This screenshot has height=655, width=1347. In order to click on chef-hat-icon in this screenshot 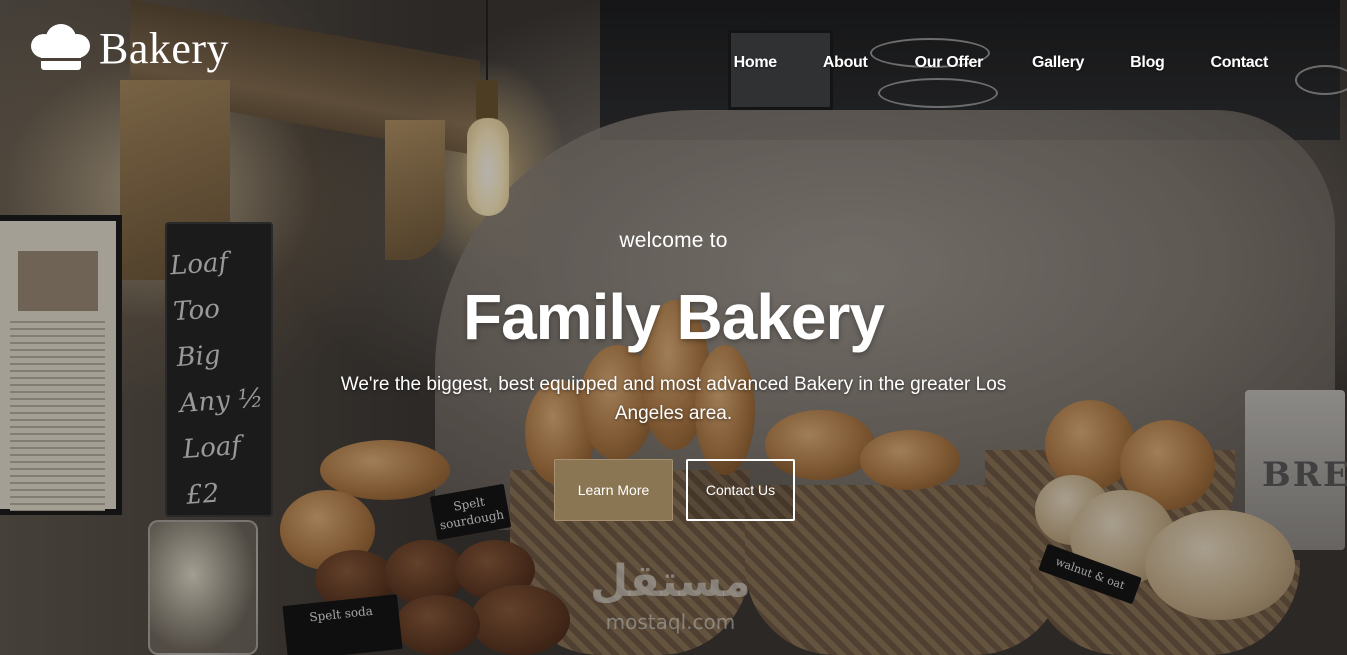, I will do `click(61, 49)`.